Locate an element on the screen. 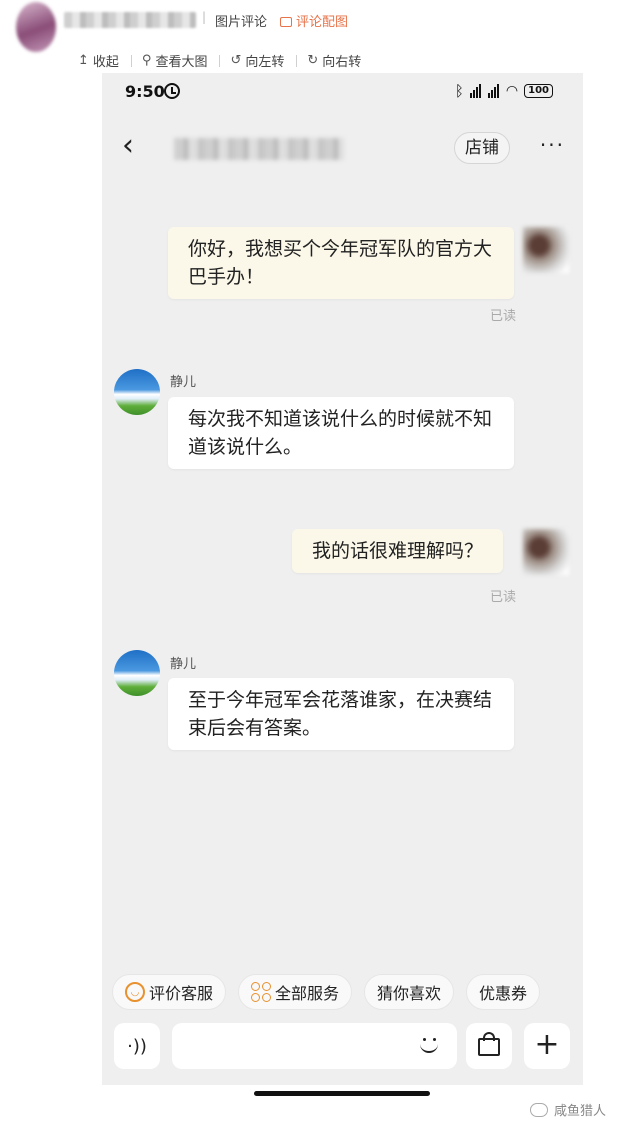 The image size is (640, 1139). collapse-label: 收起 is located at coordinates (105, 62).